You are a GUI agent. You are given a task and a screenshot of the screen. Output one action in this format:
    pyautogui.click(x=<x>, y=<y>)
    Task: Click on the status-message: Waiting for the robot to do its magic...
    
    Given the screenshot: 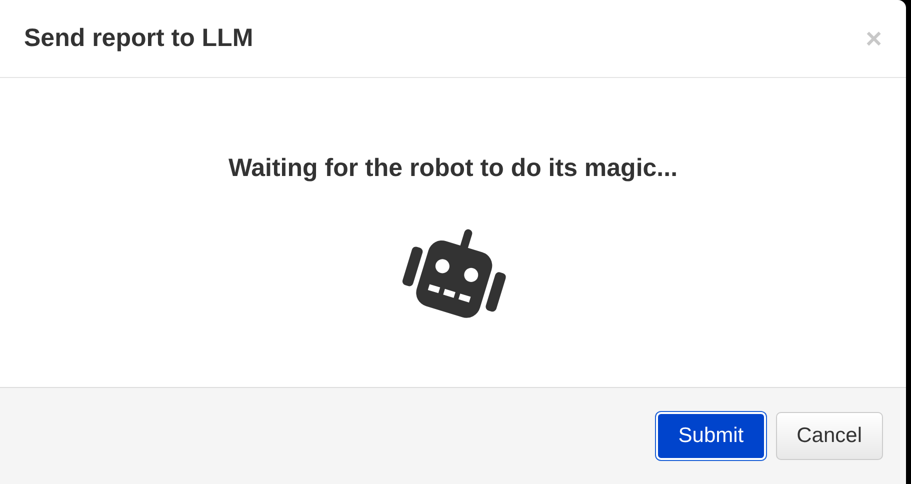 What is the action you would take?
    pyautogui.click(x=453, y=168)
    